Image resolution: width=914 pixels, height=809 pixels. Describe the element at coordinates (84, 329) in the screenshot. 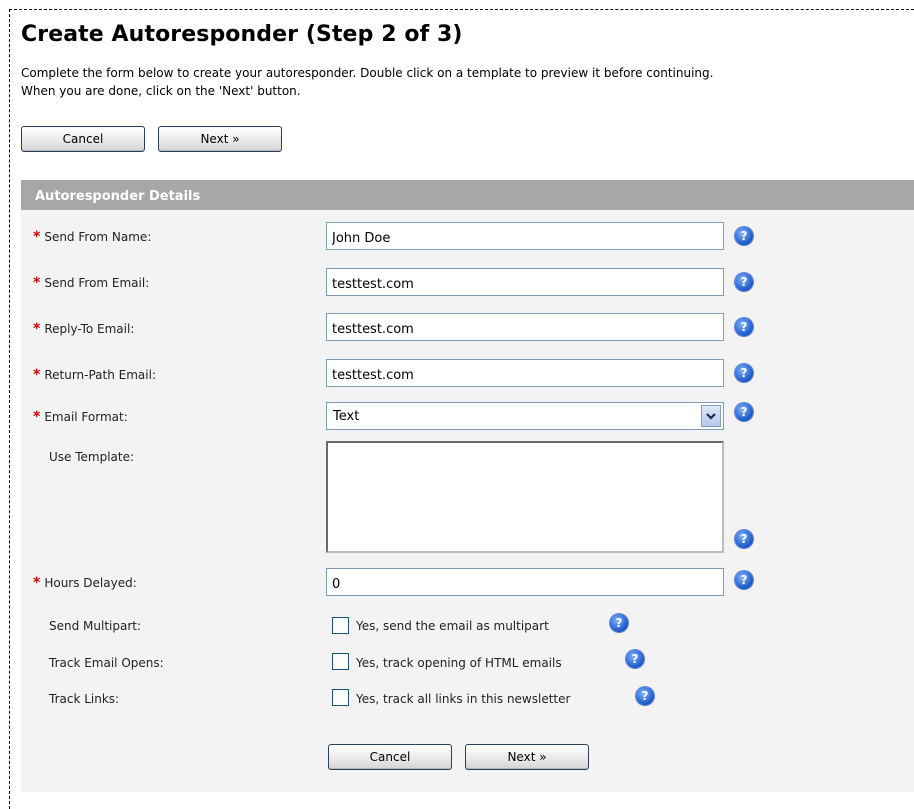

I see `reply-to-email-label: * Reply-To Email:` at that location.